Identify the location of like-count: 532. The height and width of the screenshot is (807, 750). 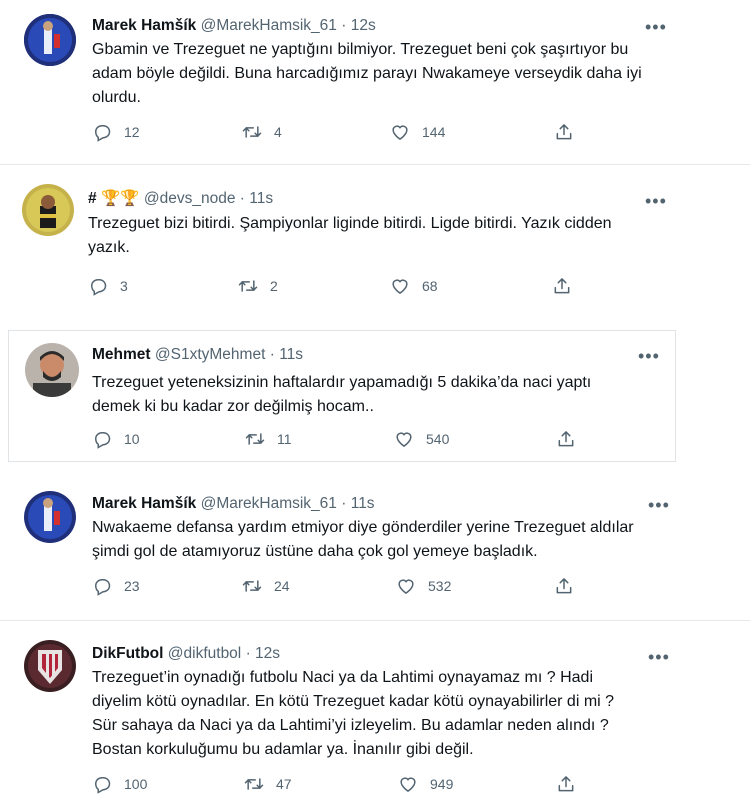
(440, 586).